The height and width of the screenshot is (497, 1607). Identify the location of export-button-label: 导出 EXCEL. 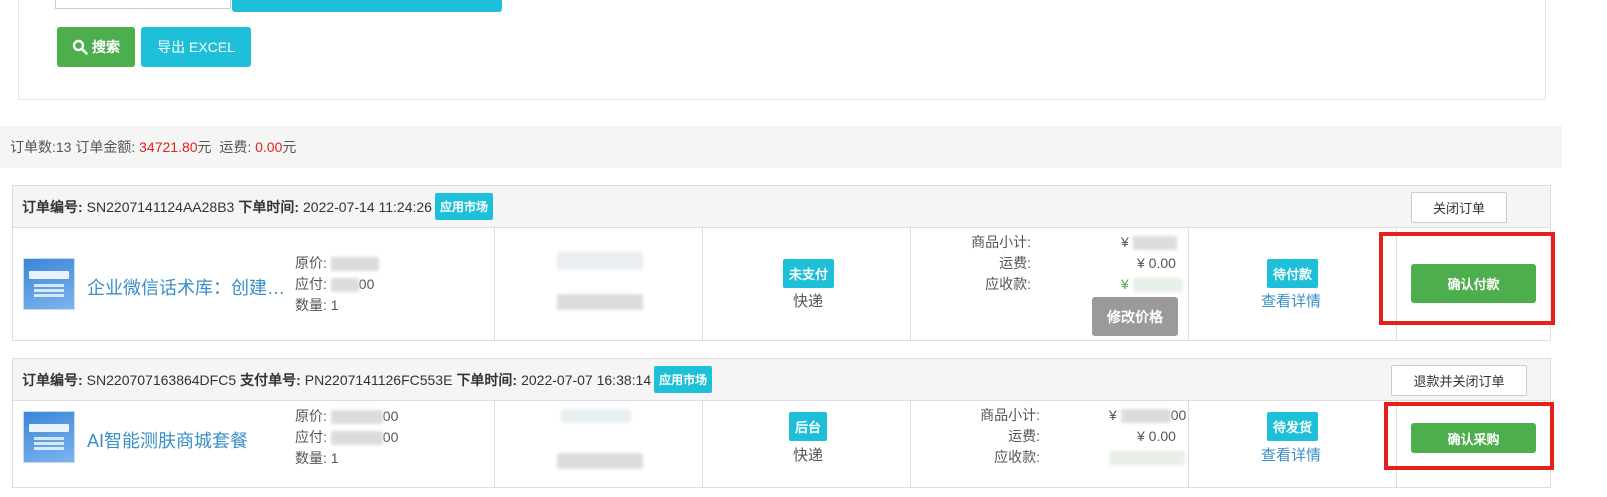
(196, 47).